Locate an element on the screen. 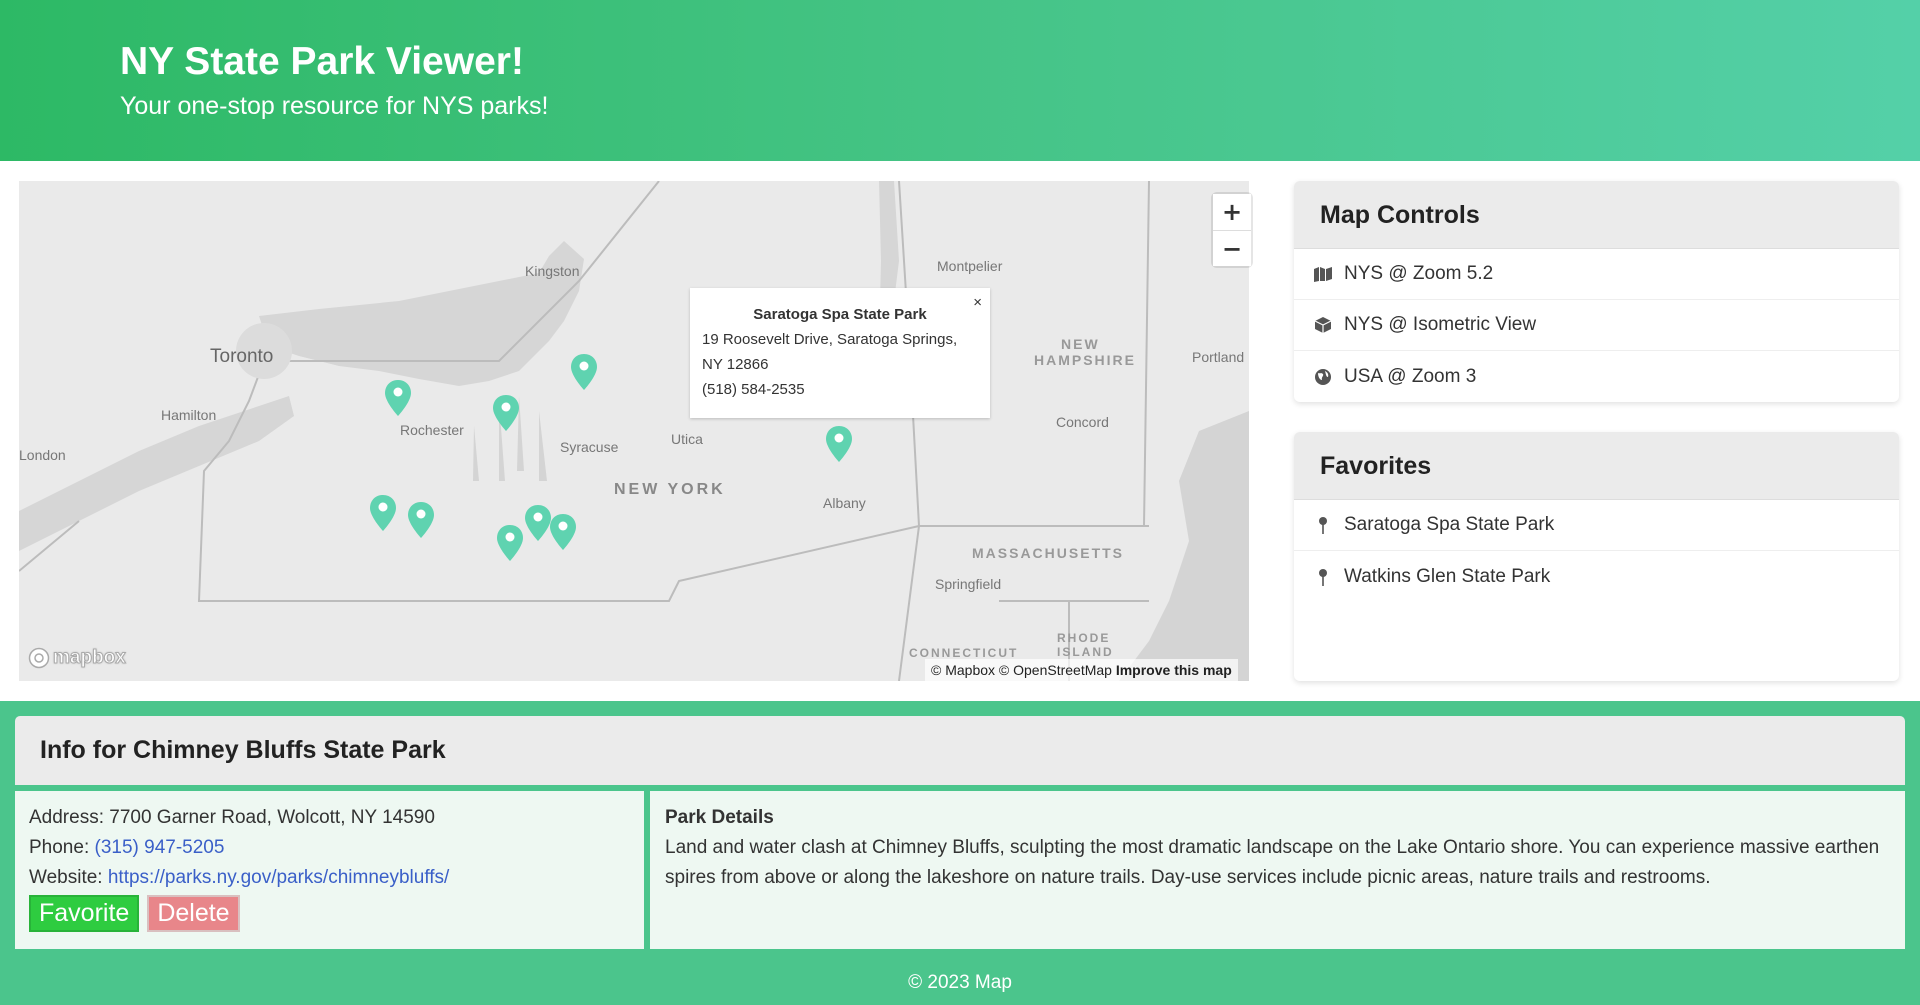 Image resolution: width=1920 pixels, height=1005 pixels. map-label-massachusetts: MASSACHUSETTS is located at coordinates (1048, 553).